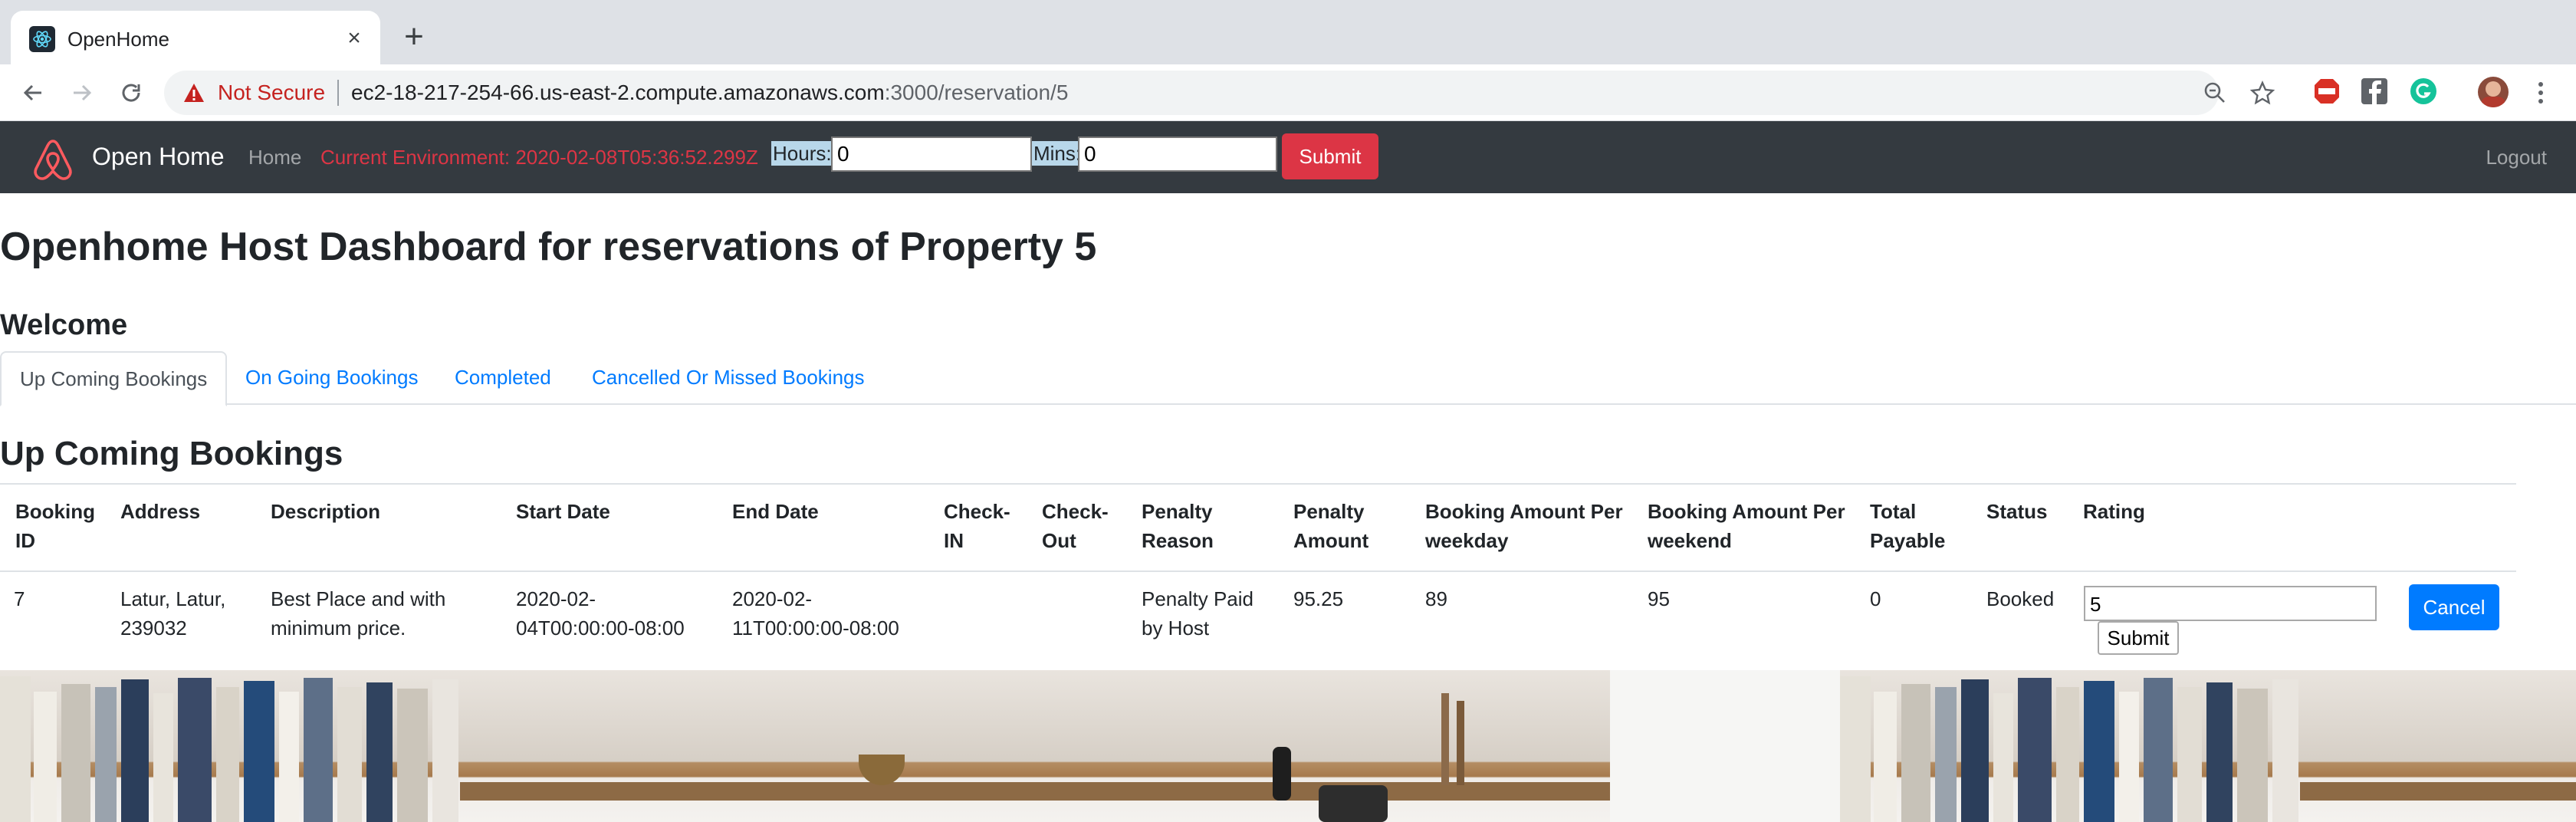 The image size is (2576, 822). Describe the element at coordinates (1331, 526) in the screenshot. I see `th-penalty-amount: Penalty Amount` at that location.